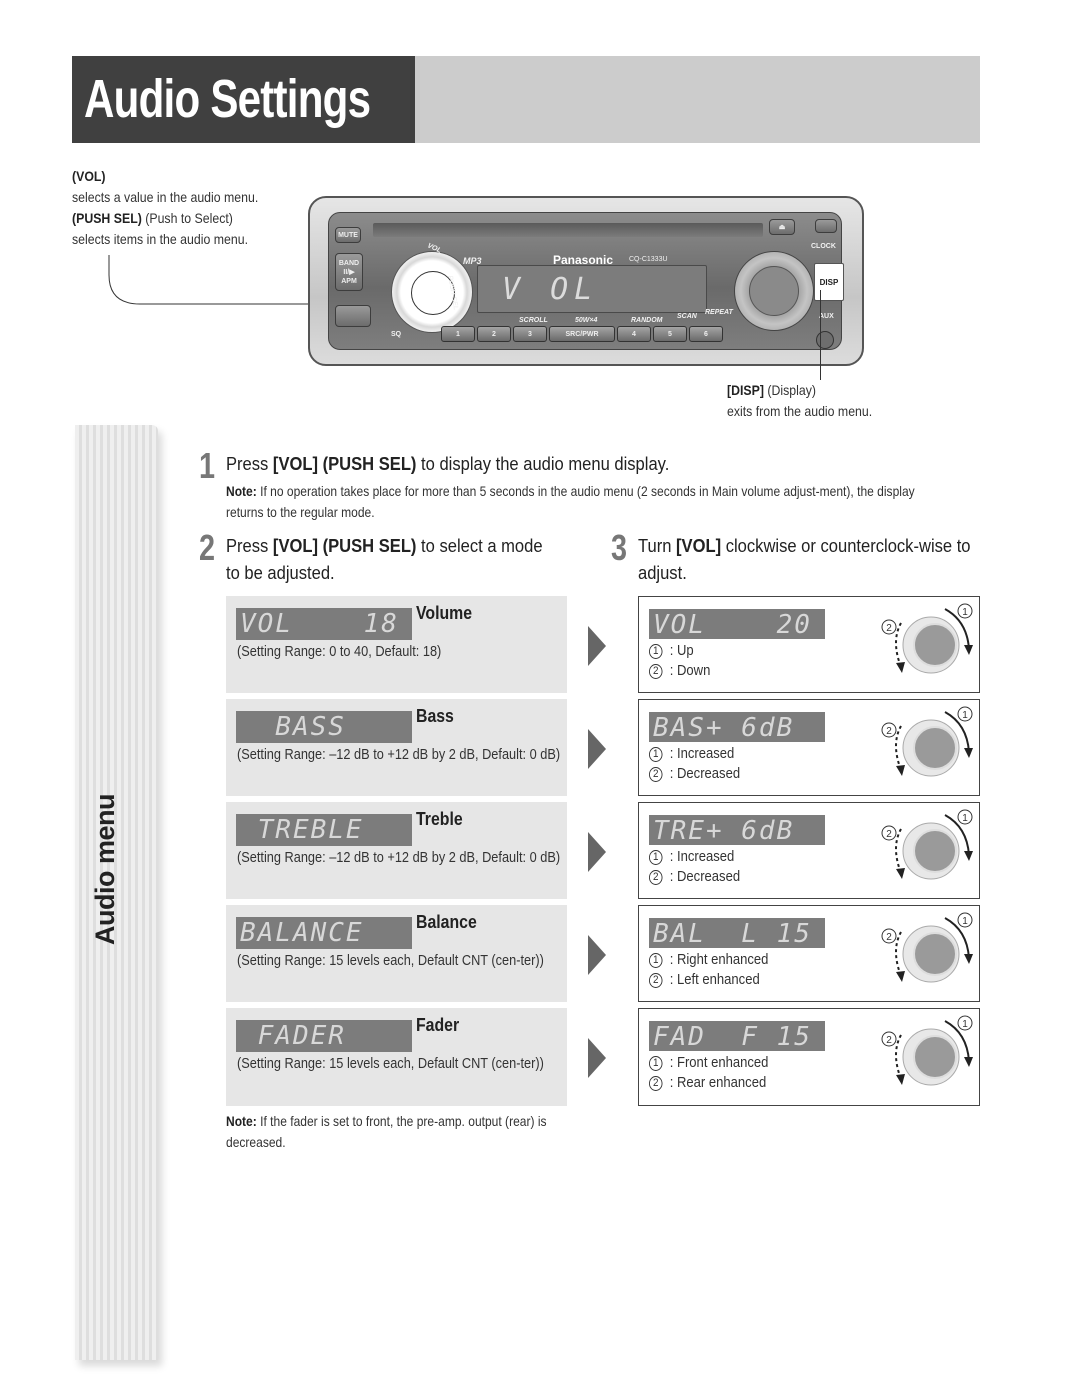  Describe the element at coordinates (207, 547) in the screenshot. I see `step-2-number: 2` at that location.